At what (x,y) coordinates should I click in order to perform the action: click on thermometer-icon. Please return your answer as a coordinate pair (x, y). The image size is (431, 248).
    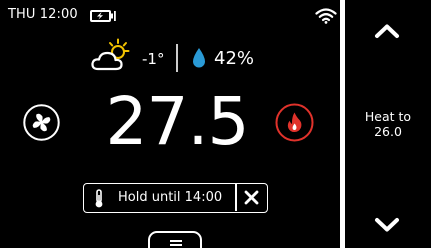
    Looking at the image, I should click on (99, 198).